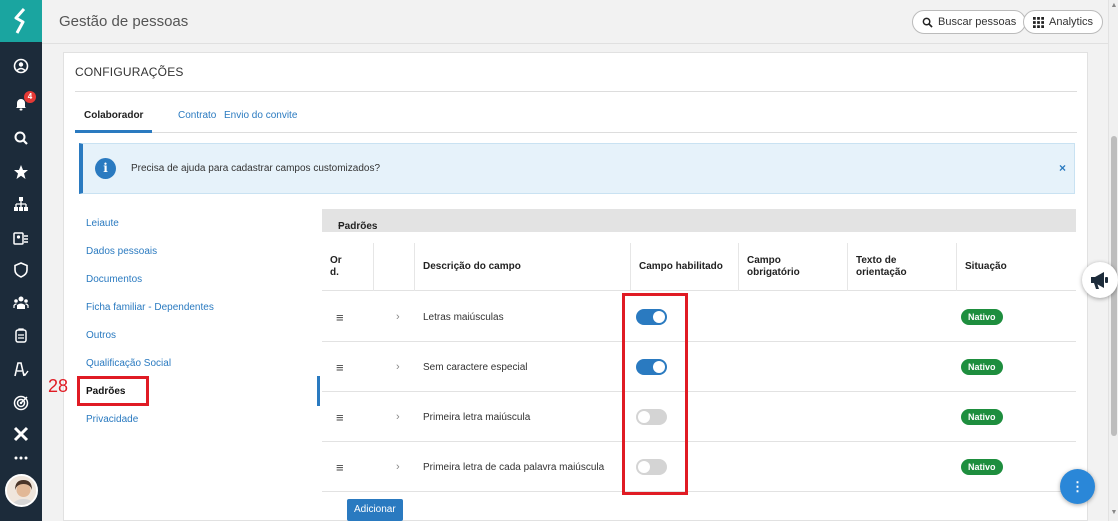 The image size is (1118, 521). What do you see at coordinates (129, 72) in the screenshot?
I see `section-title: CONFIGURAÇÕES` at bounding box center [129, 72].